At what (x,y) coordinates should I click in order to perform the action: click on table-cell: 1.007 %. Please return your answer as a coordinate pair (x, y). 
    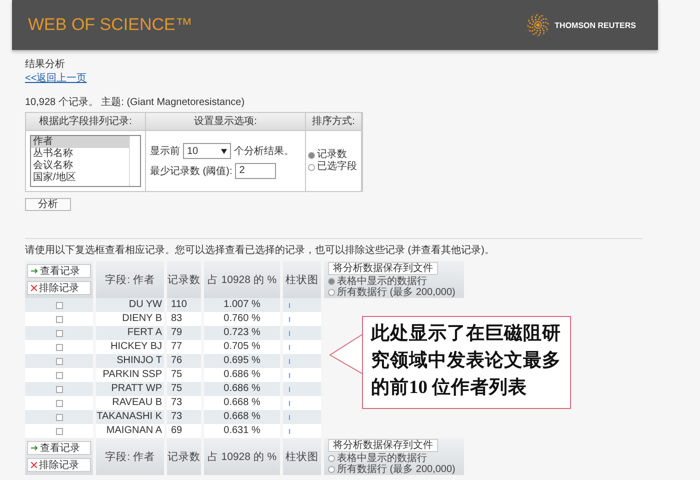
    Looking at the image, I should click on (242, 305).